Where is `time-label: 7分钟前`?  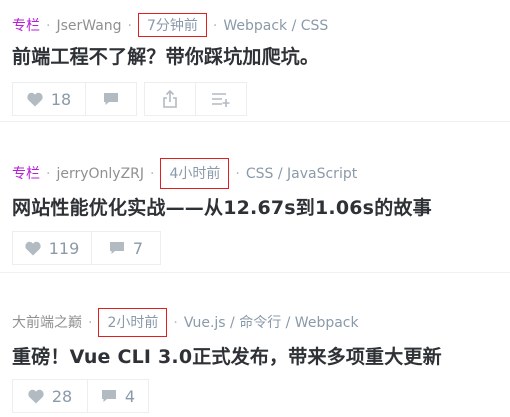
time-label: 7分钟前 is located at coordinates (172, 25).